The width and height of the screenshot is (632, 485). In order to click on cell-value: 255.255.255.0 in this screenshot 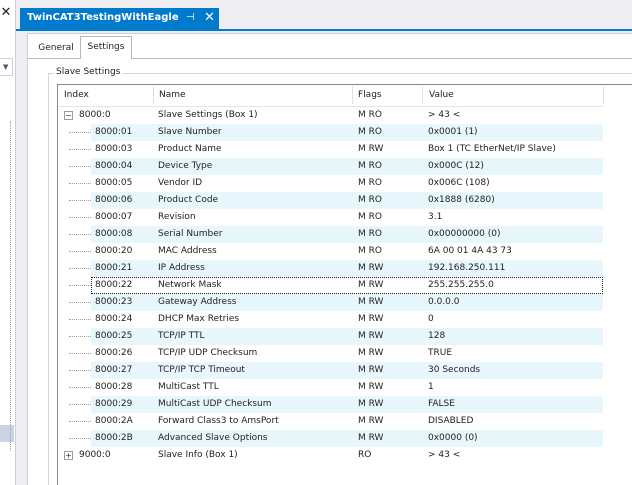, I will do `click(461, 285)`.